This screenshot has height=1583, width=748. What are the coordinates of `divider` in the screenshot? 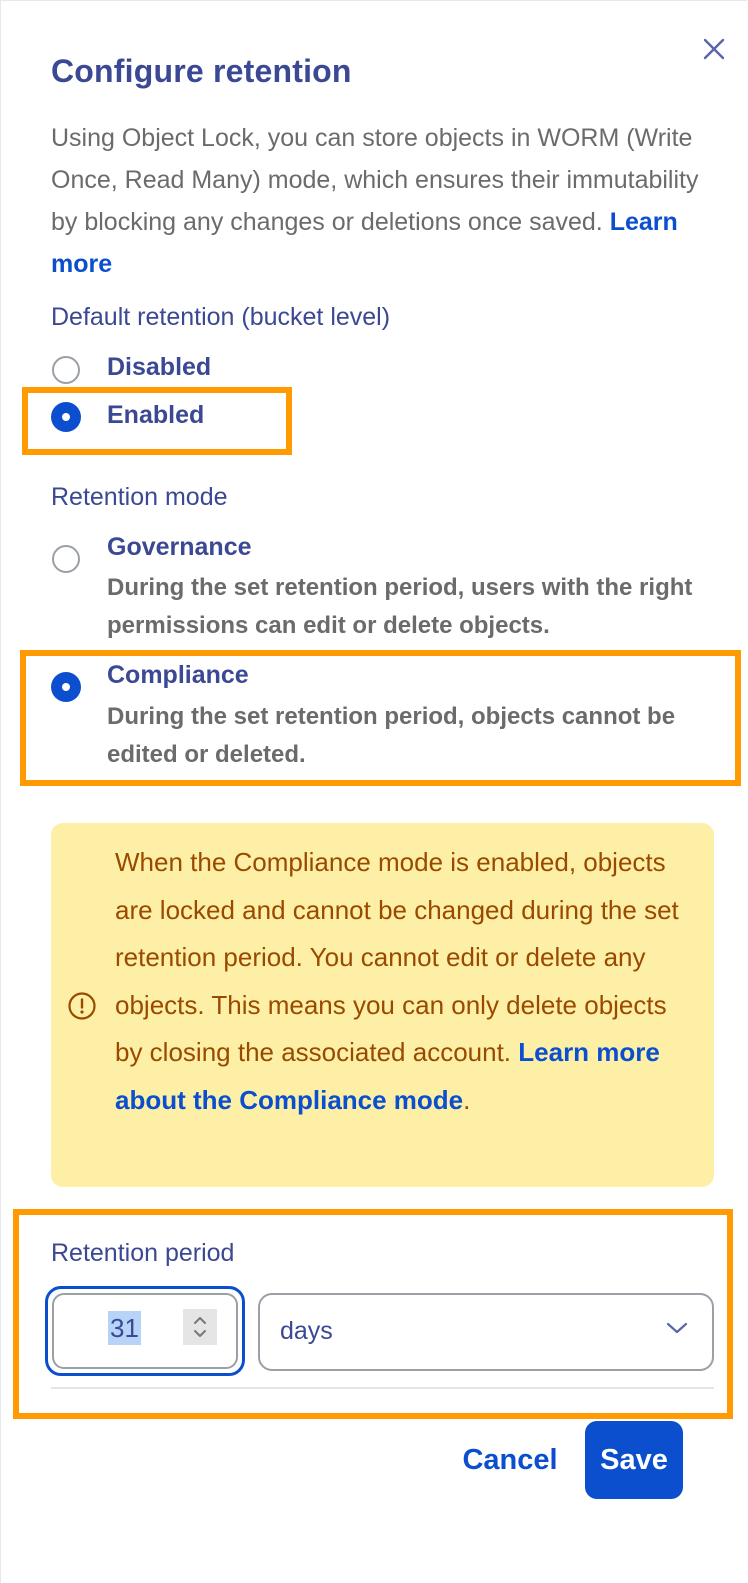 It's located at (382, 1388).